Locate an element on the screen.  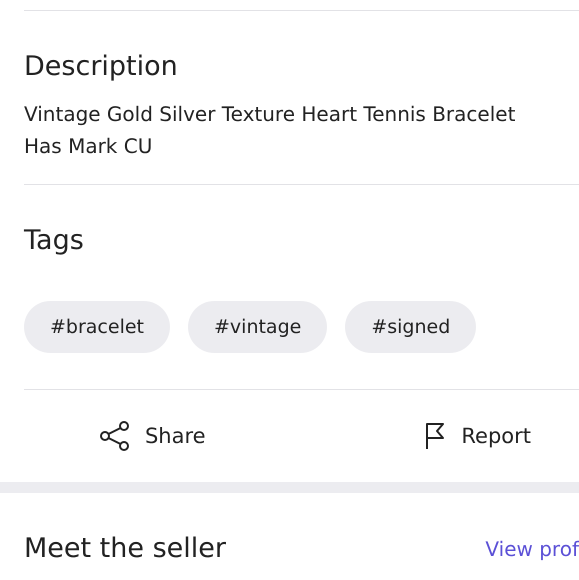
tag-chip: #signed is located at coordinates (410, 327).